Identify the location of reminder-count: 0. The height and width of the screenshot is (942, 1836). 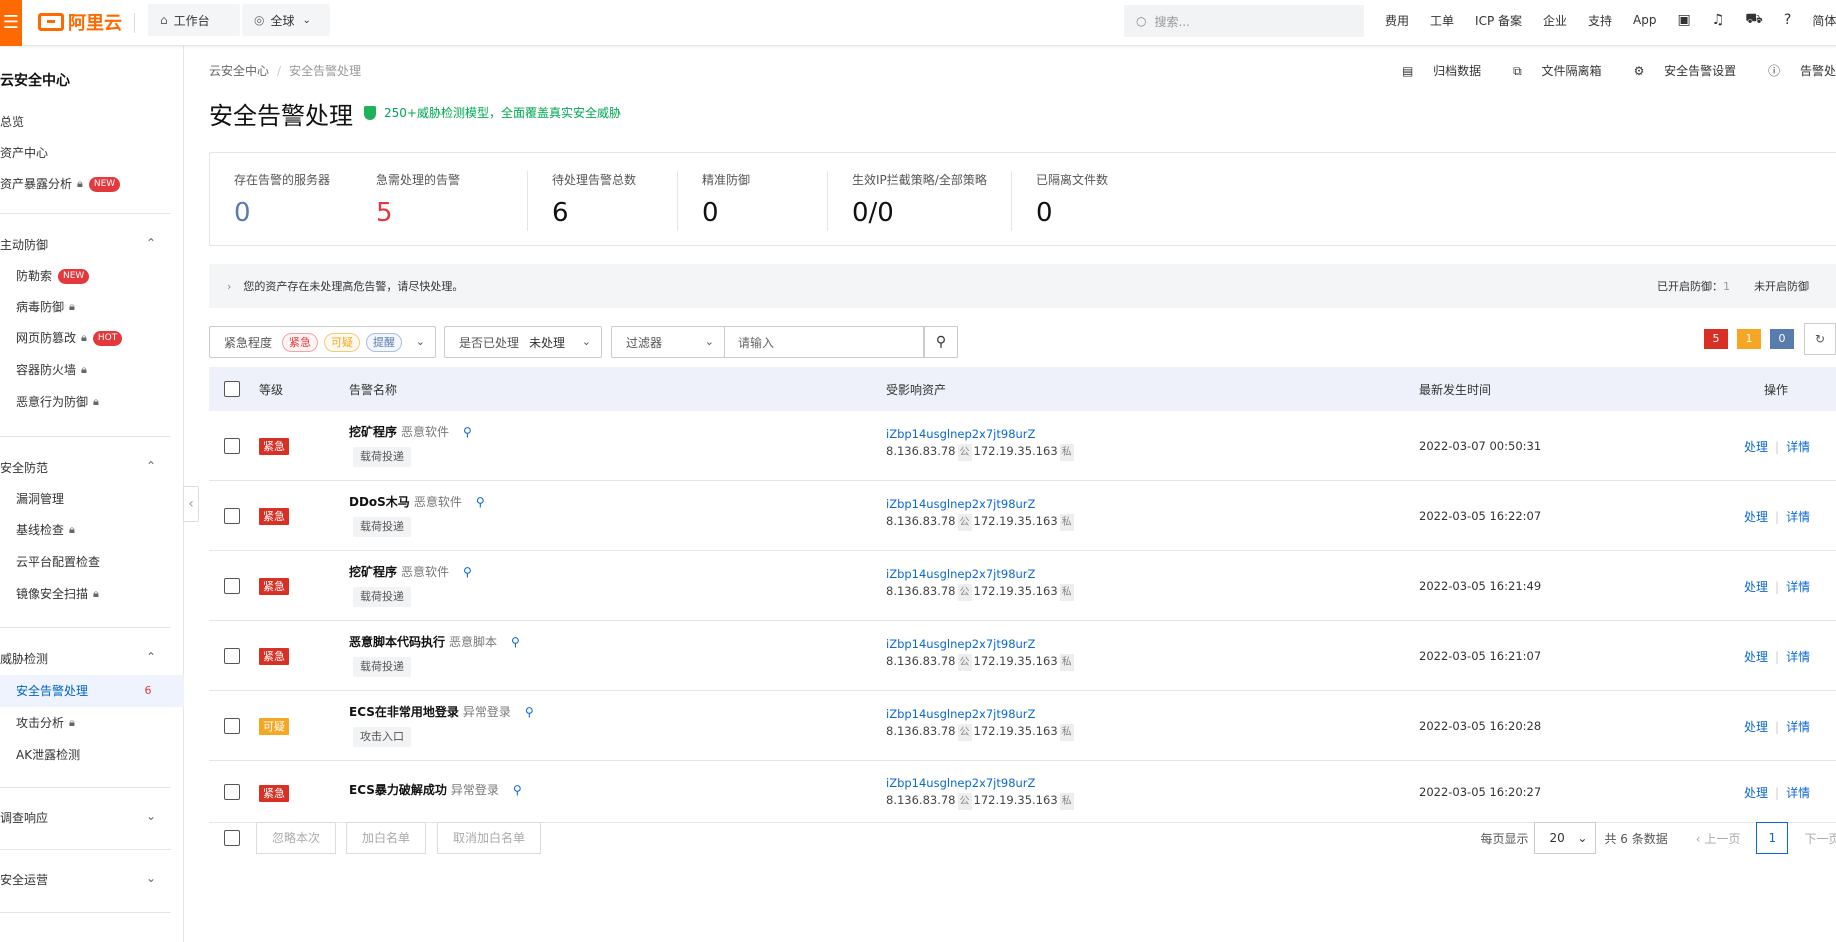
(1782, 339).